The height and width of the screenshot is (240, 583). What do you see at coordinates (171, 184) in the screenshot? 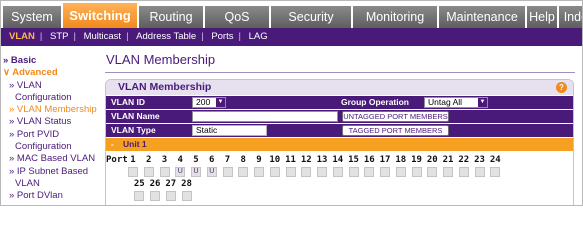
I see `port-number: 27` at bounding box center [171, 184].